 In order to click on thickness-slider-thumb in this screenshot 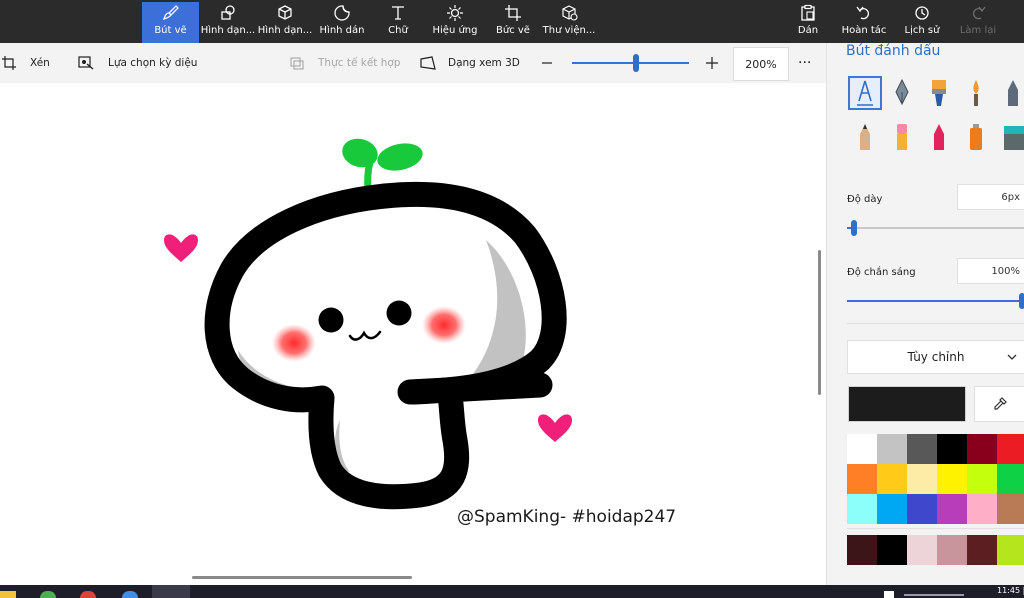, I will do `click(854, 228)`.